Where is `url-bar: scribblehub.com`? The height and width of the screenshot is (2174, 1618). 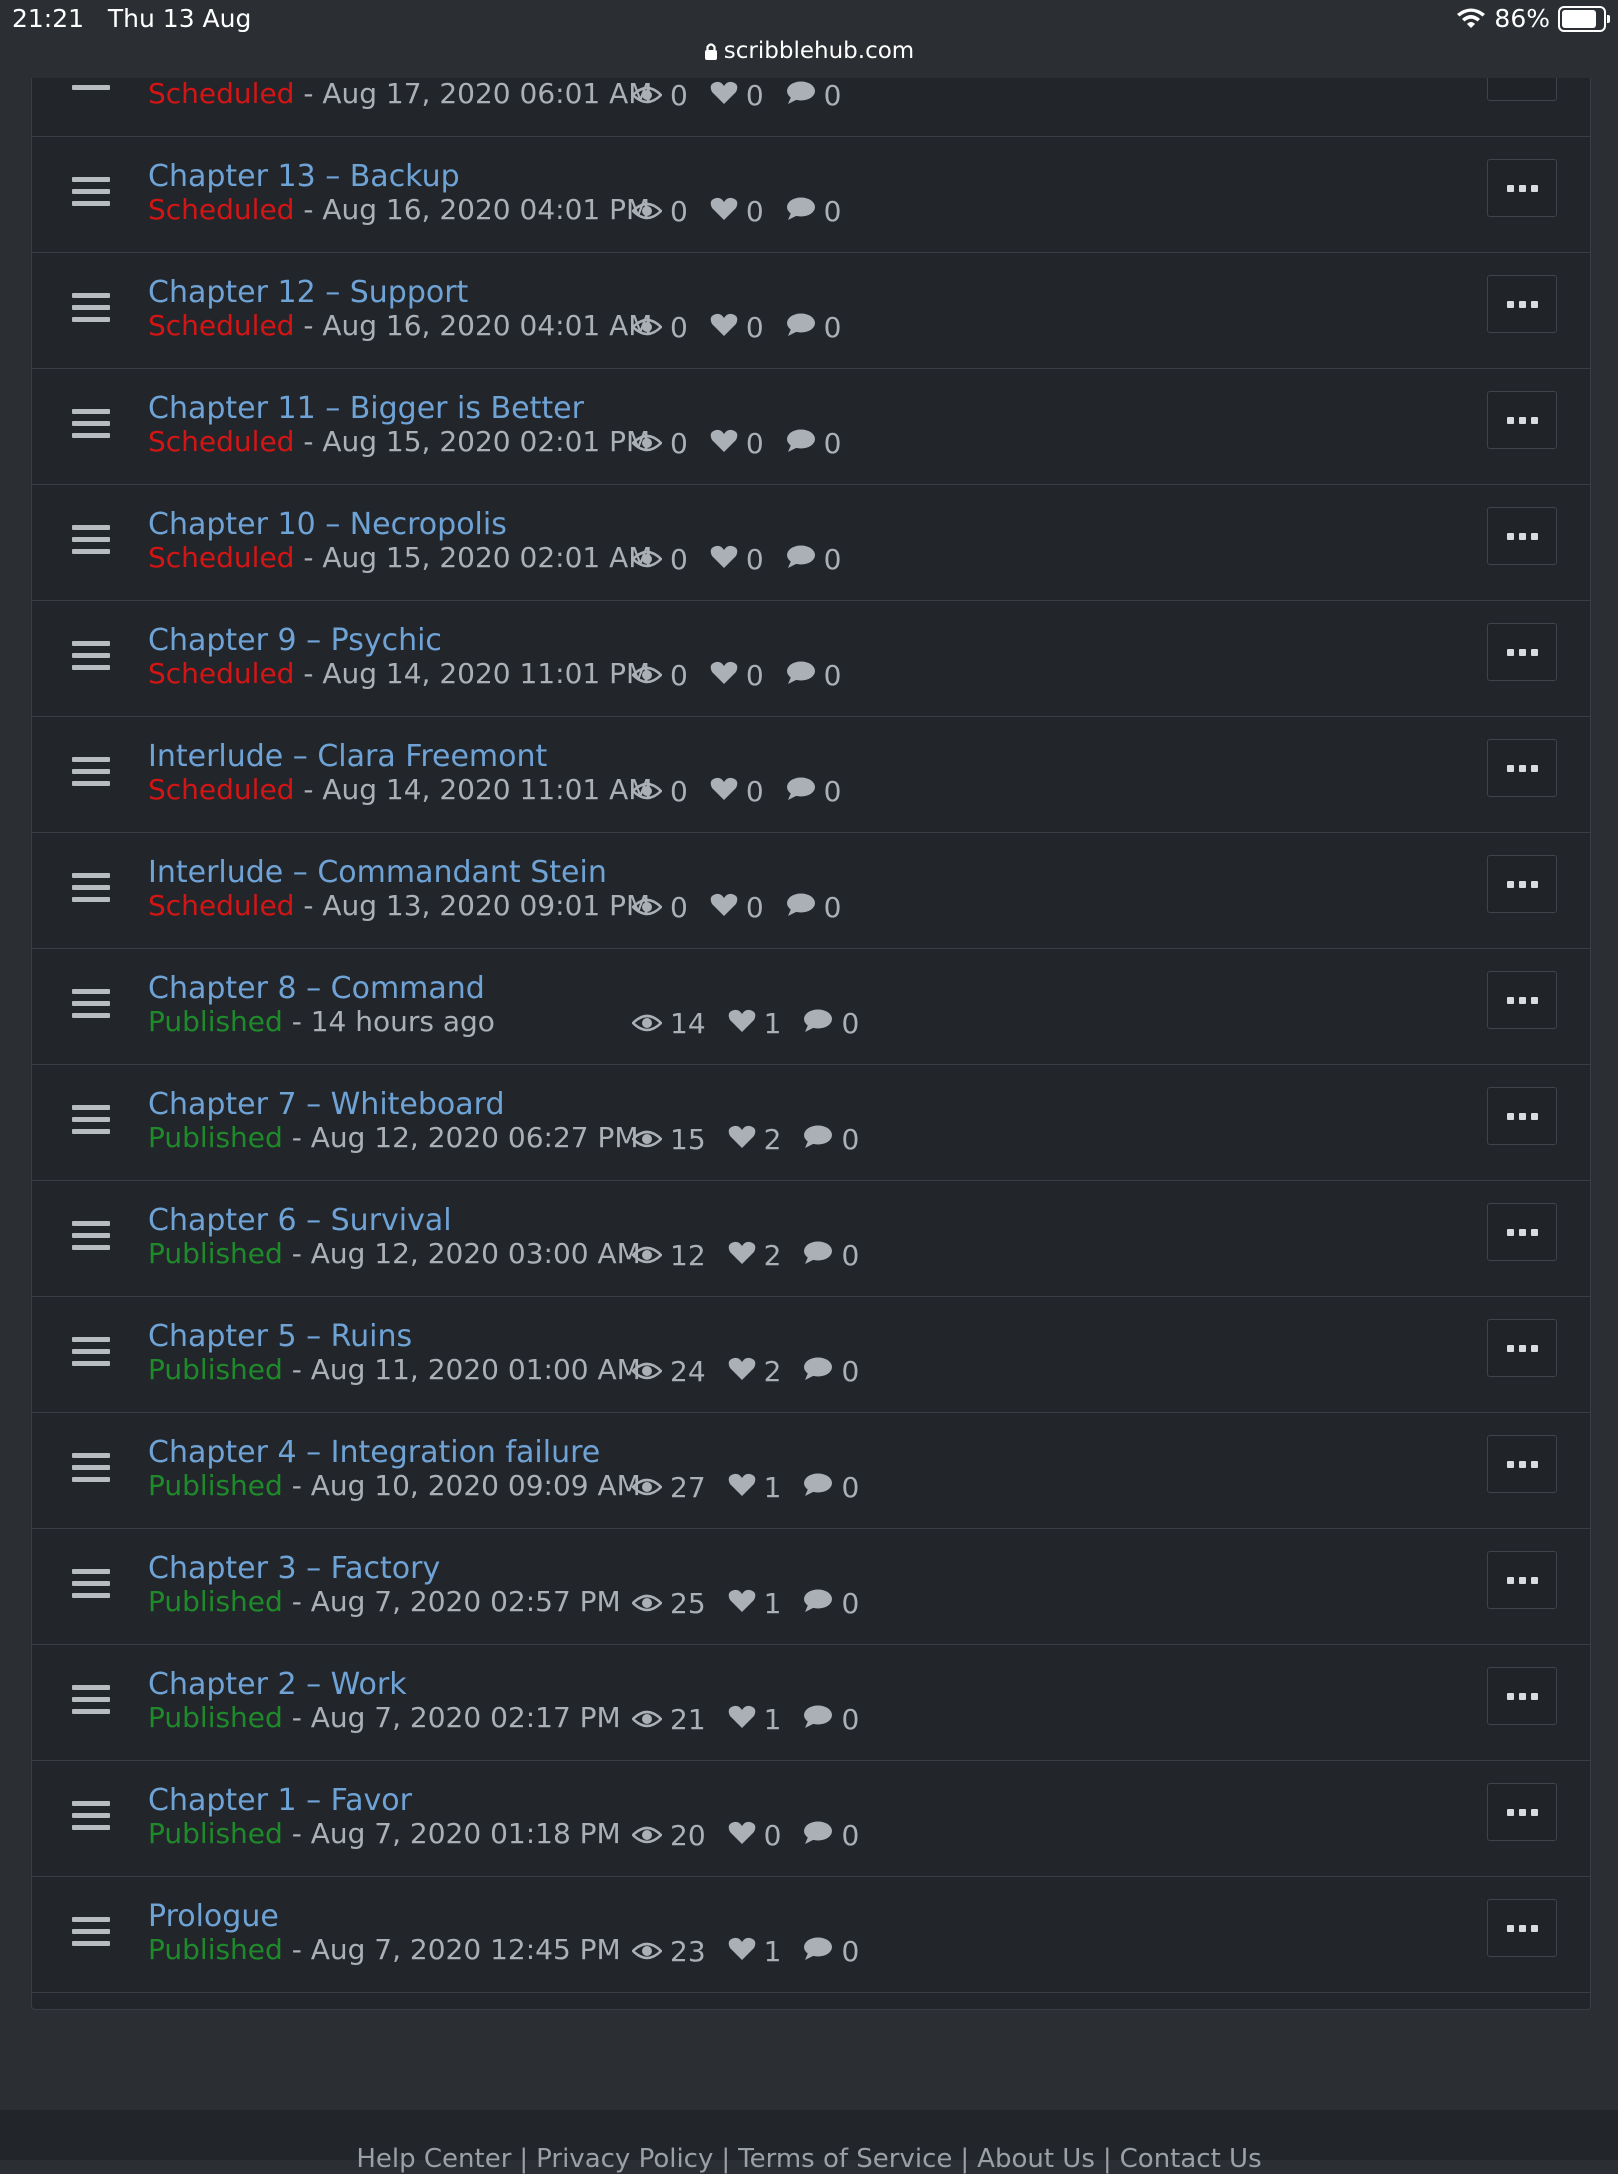 url-bar: scribblehub.com is located at coordinates (809, 51).